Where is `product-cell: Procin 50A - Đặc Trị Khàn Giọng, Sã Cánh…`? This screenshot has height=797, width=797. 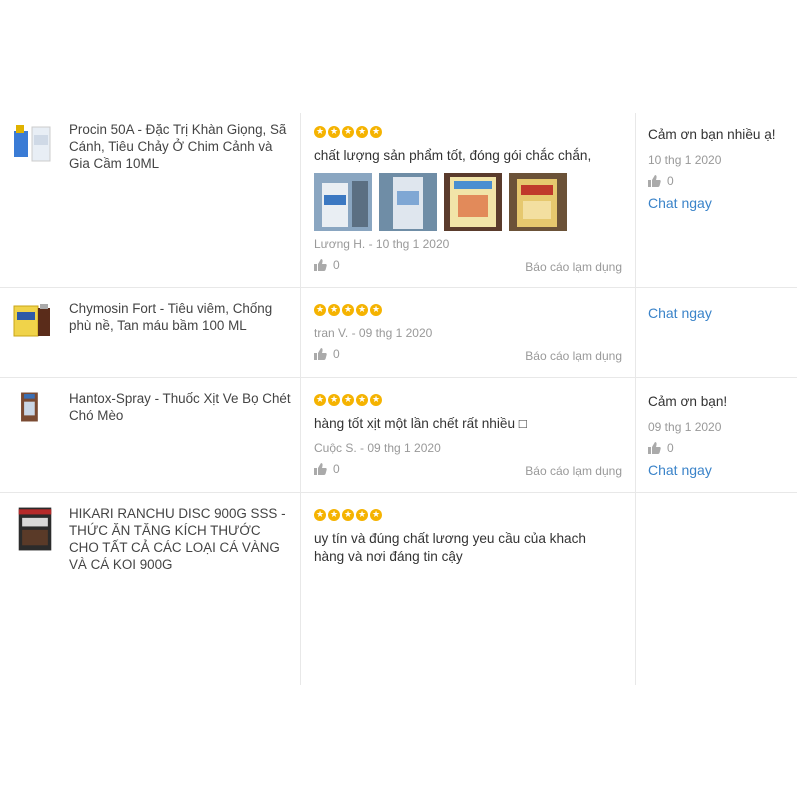 product-cell: Procin 50A - Đặc Trị Khàn Giọng, Sã Cánh… is located at coordinates (150, 200).